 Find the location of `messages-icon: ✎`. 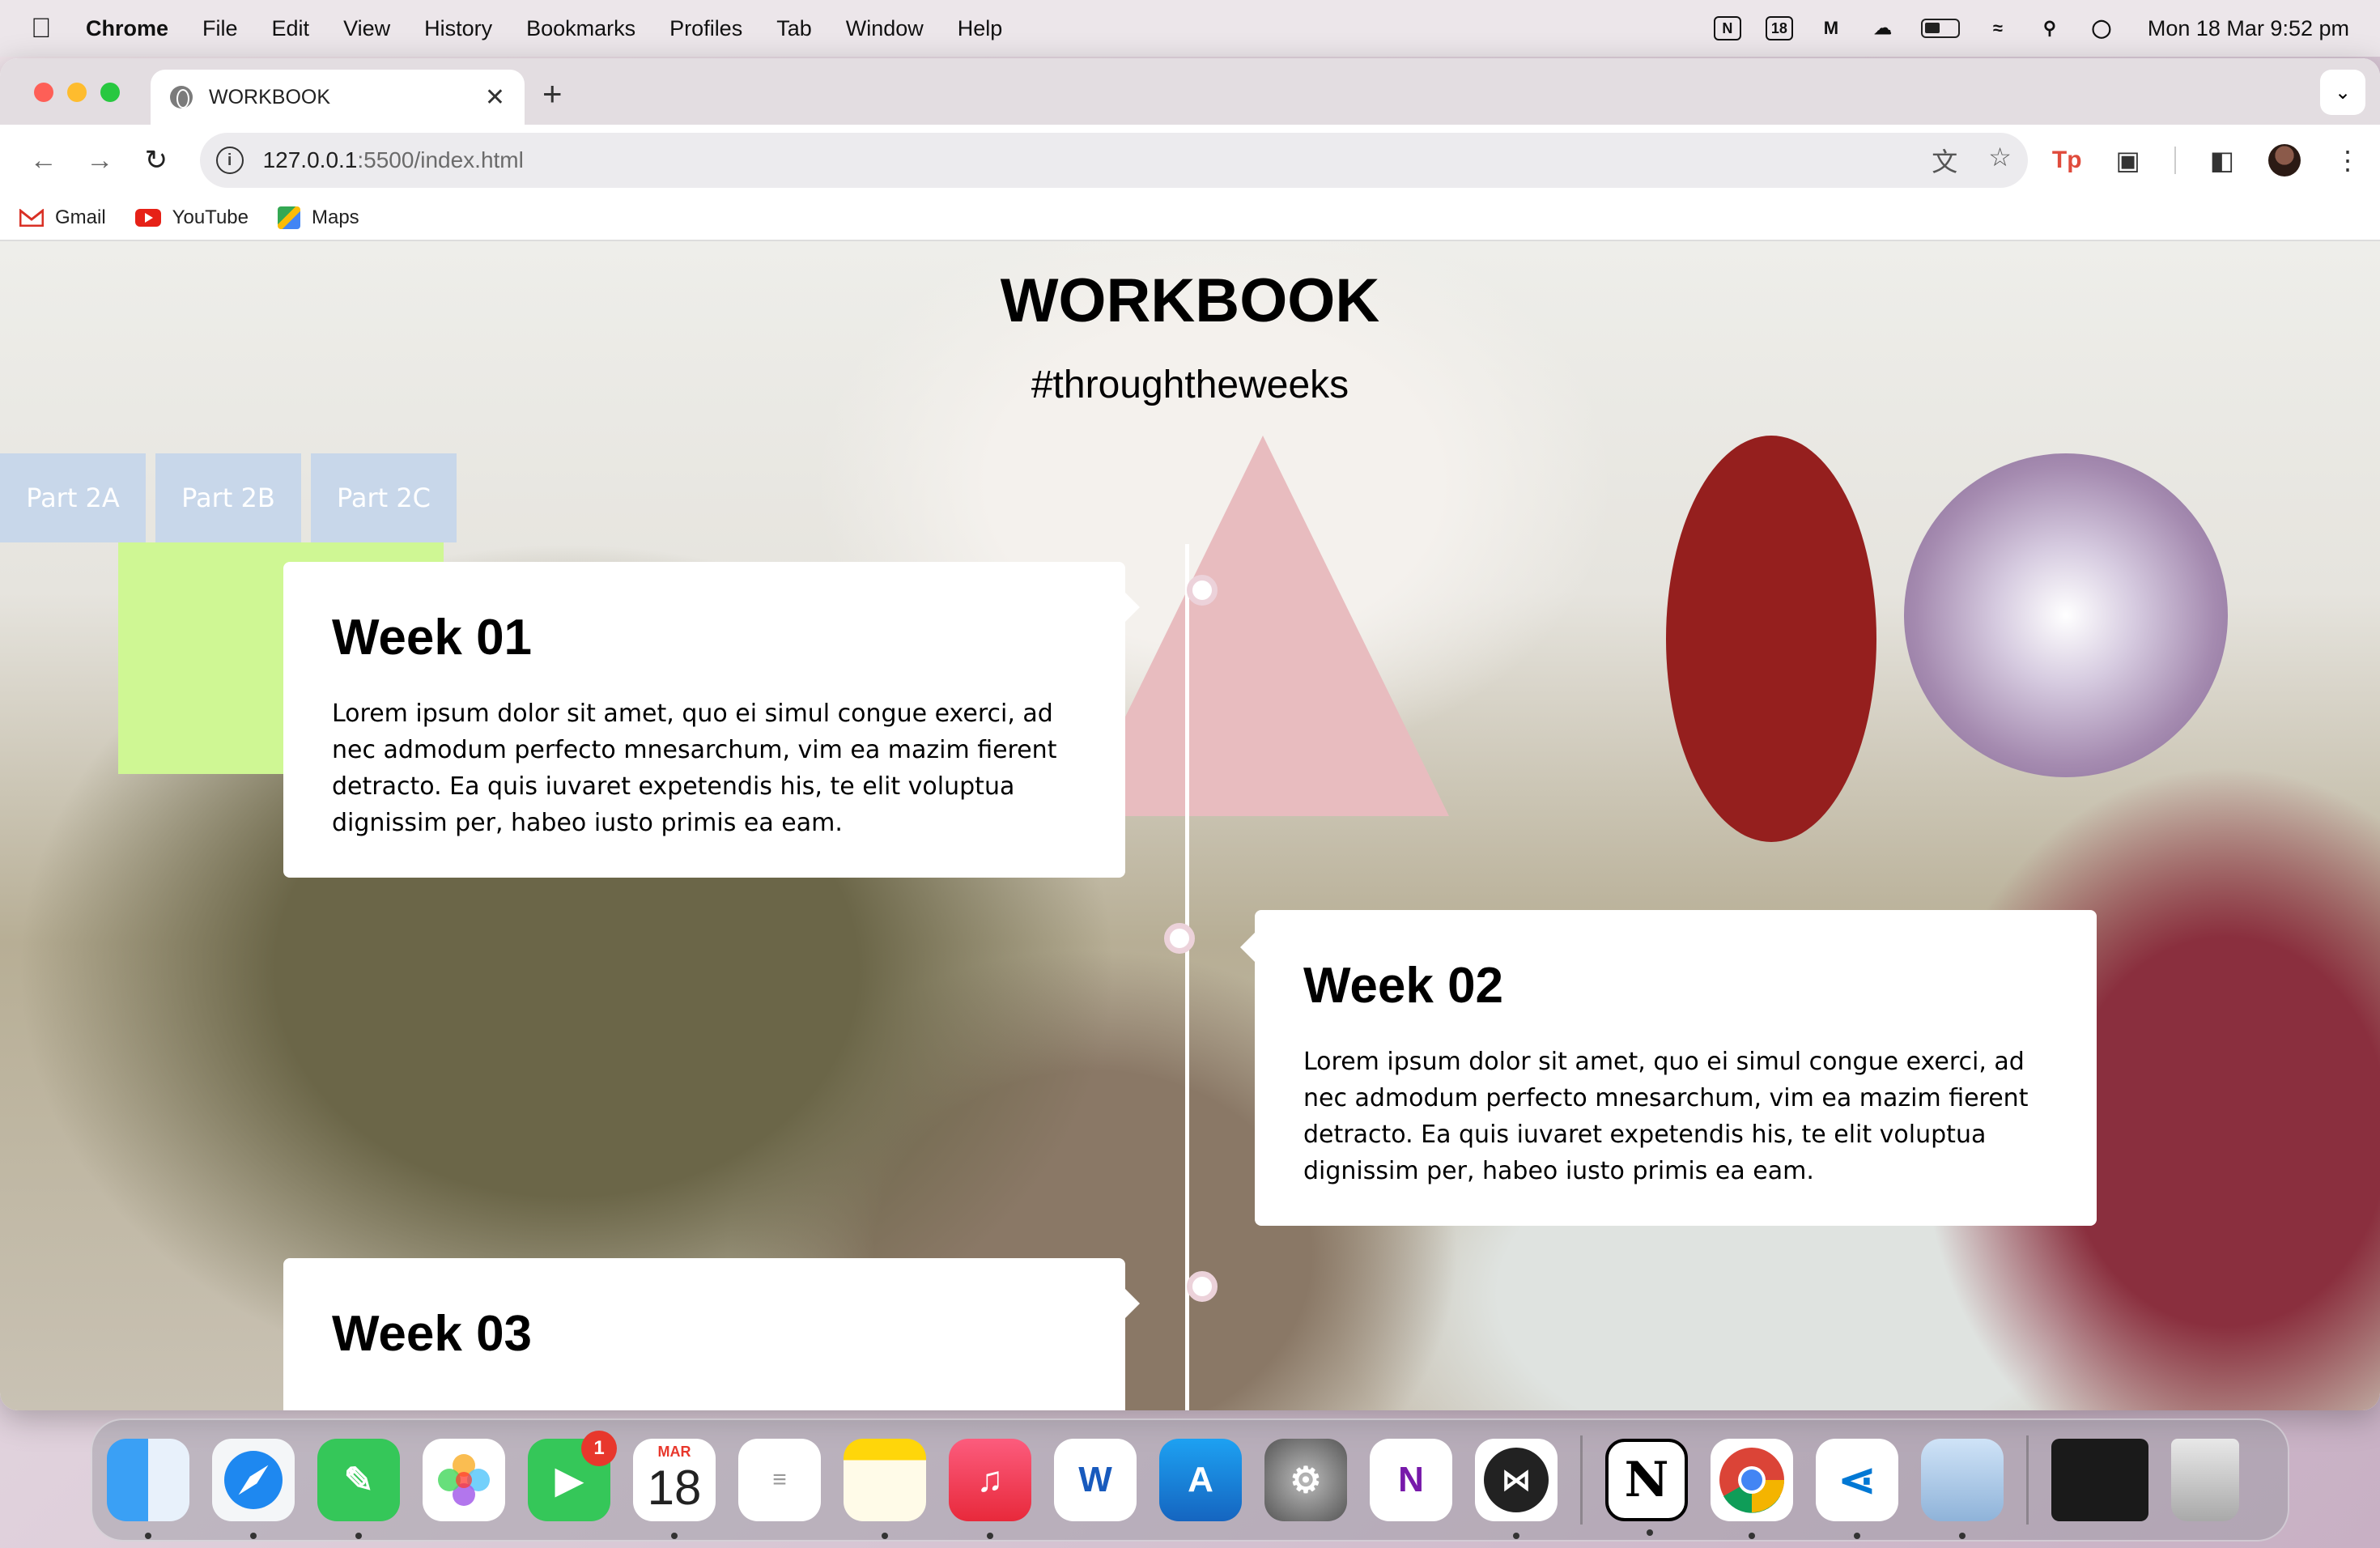

messages-icon: ✎ is located at coordinates (358, 1489).